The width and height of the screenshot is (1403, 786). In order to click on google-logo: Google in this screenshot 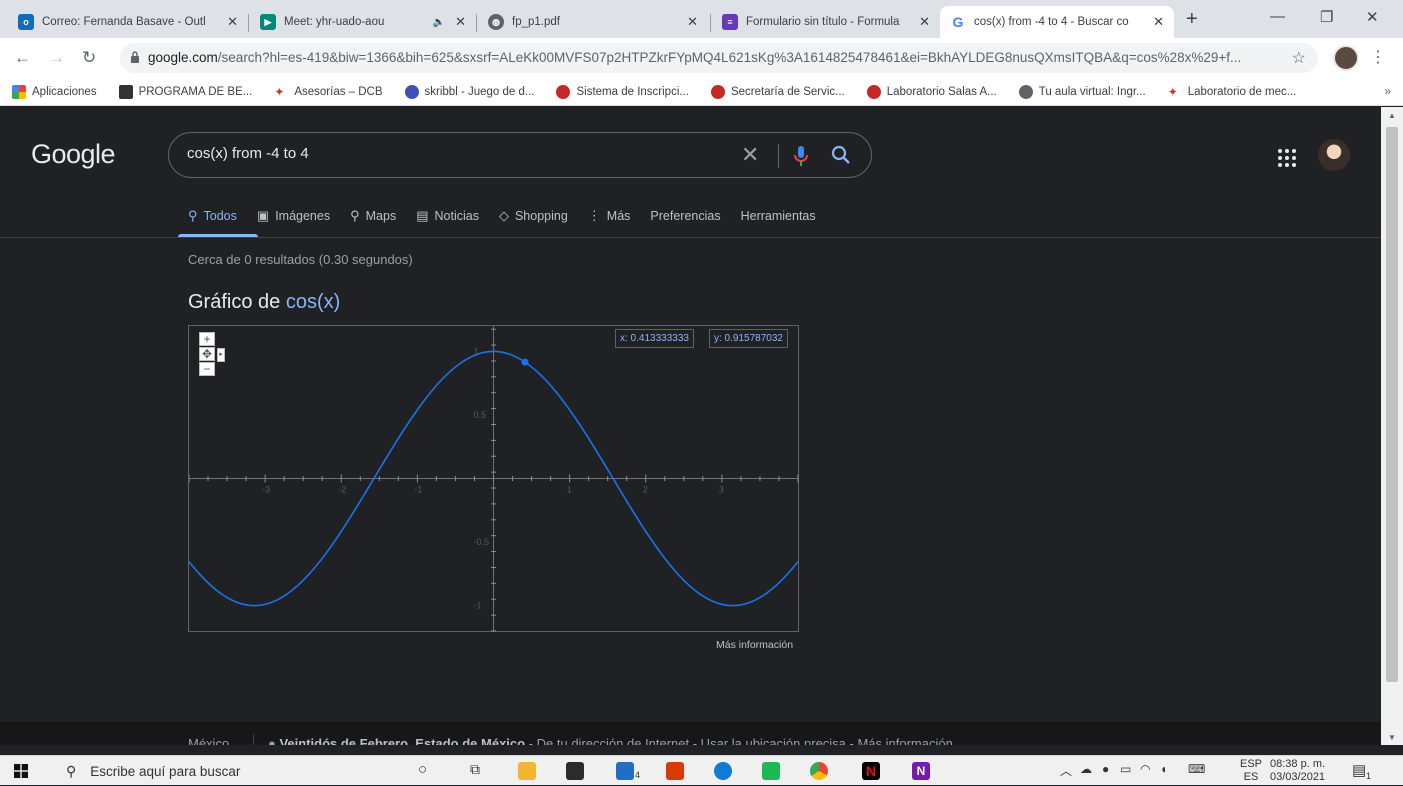, I will do `click(73, 154)`.